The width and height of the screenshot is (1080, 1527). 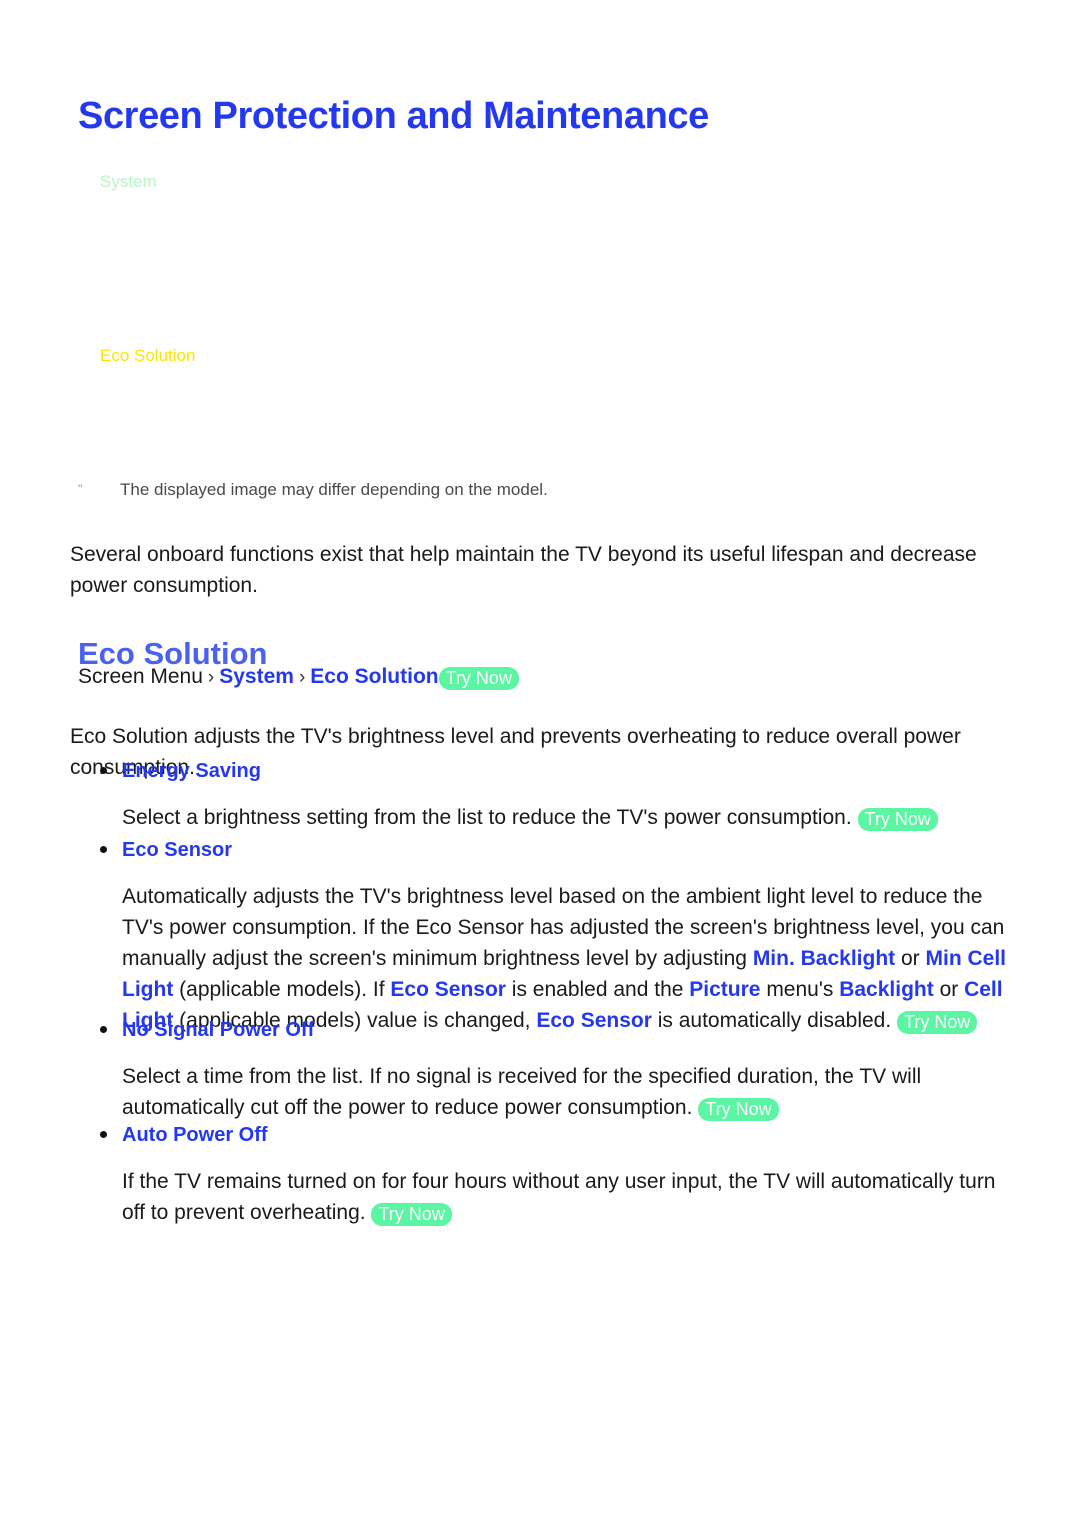 What do you see at coordinates (597, 989) in the screenshot?
I see `bullet-text: is enabled and the` at bounding box center [597, 989].